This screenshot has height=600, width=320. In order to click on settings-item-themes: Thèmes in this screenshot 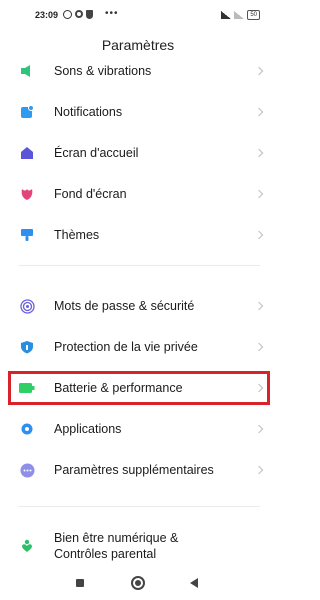, I will do `click(138, 235)`.